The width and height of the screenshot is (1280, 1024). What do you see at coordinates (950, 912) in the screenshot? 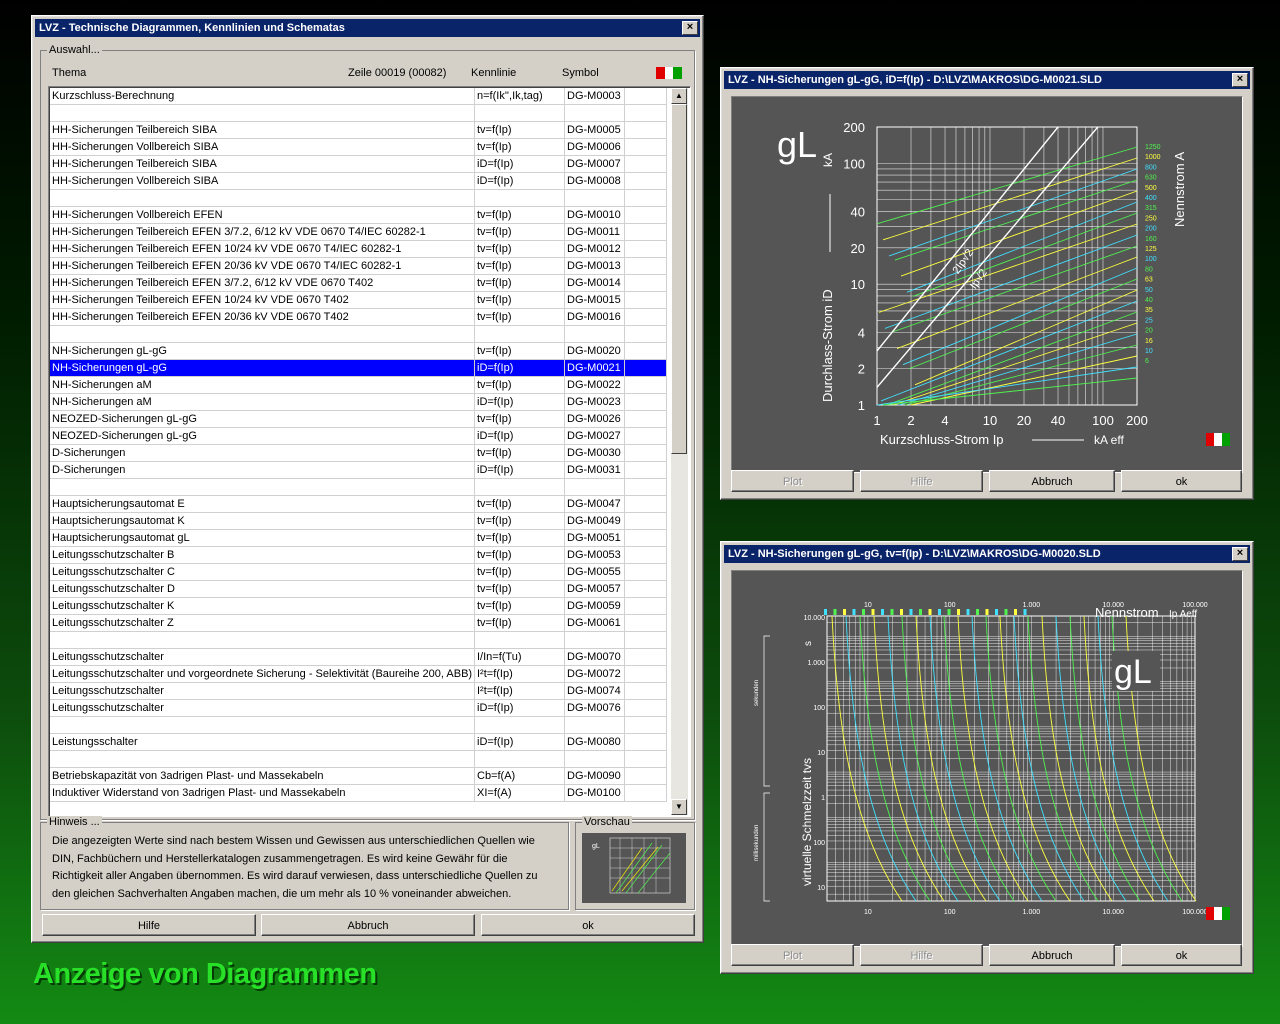
I see `tv-x-tick-label-bottom: 100` at bounding box center [950, 912].